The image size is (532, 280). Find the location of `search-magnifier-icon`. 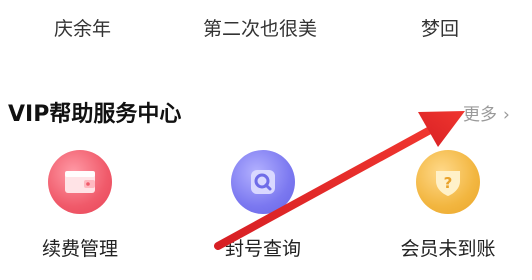

search-magnifier-icon is located at coordinates (263, 182).